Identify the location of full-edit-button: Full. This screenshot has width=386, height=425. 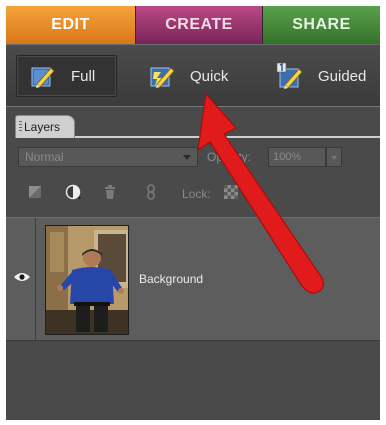
(66, 76).